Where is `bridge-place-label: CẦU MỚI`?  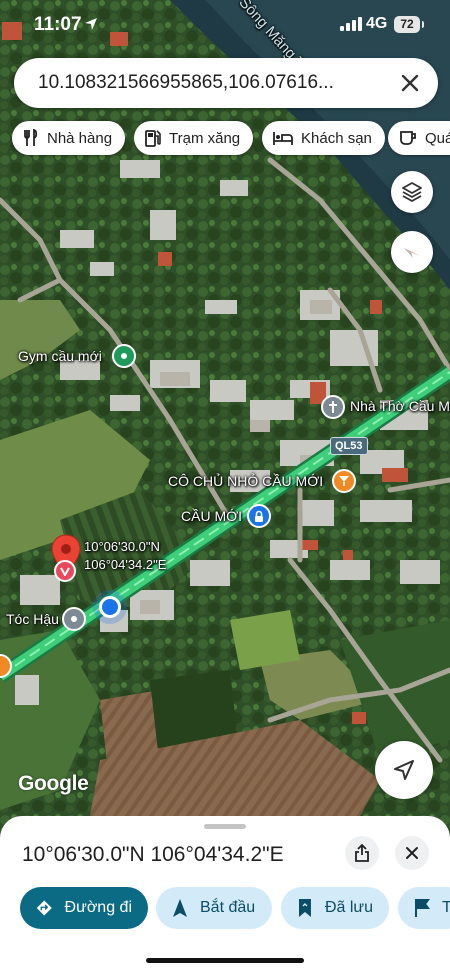 bridge-place-label: CẦU MỚI is located at coordinates (211, 516).